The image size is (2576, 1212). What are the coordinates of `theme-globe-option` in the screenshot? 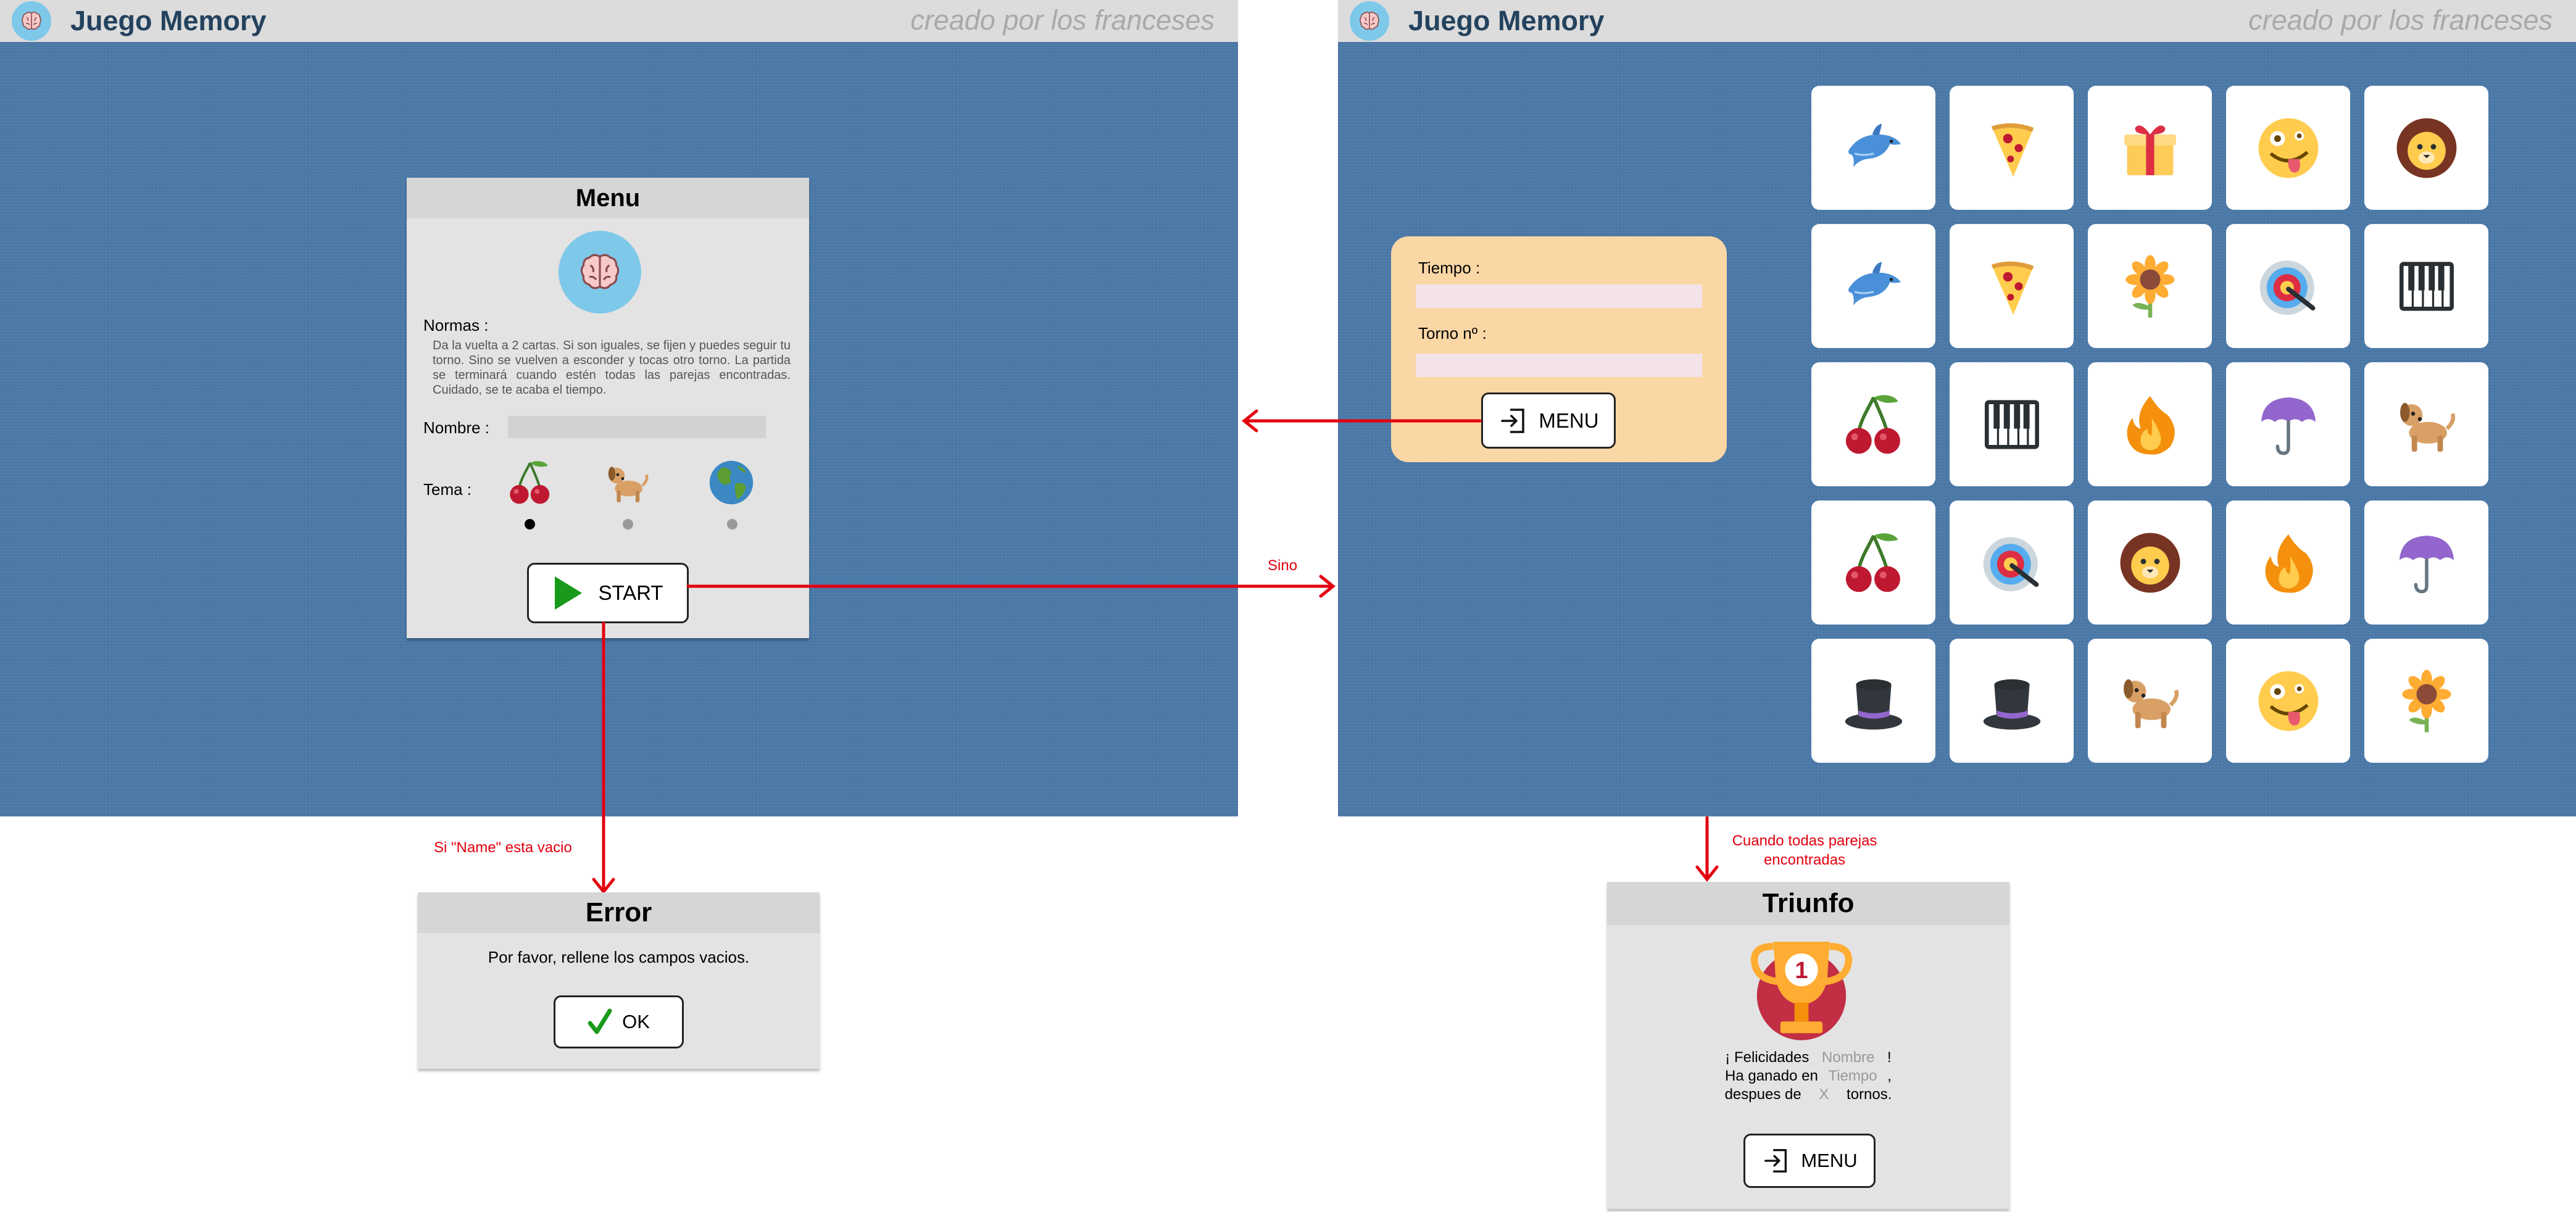 It's located at (732, 482).